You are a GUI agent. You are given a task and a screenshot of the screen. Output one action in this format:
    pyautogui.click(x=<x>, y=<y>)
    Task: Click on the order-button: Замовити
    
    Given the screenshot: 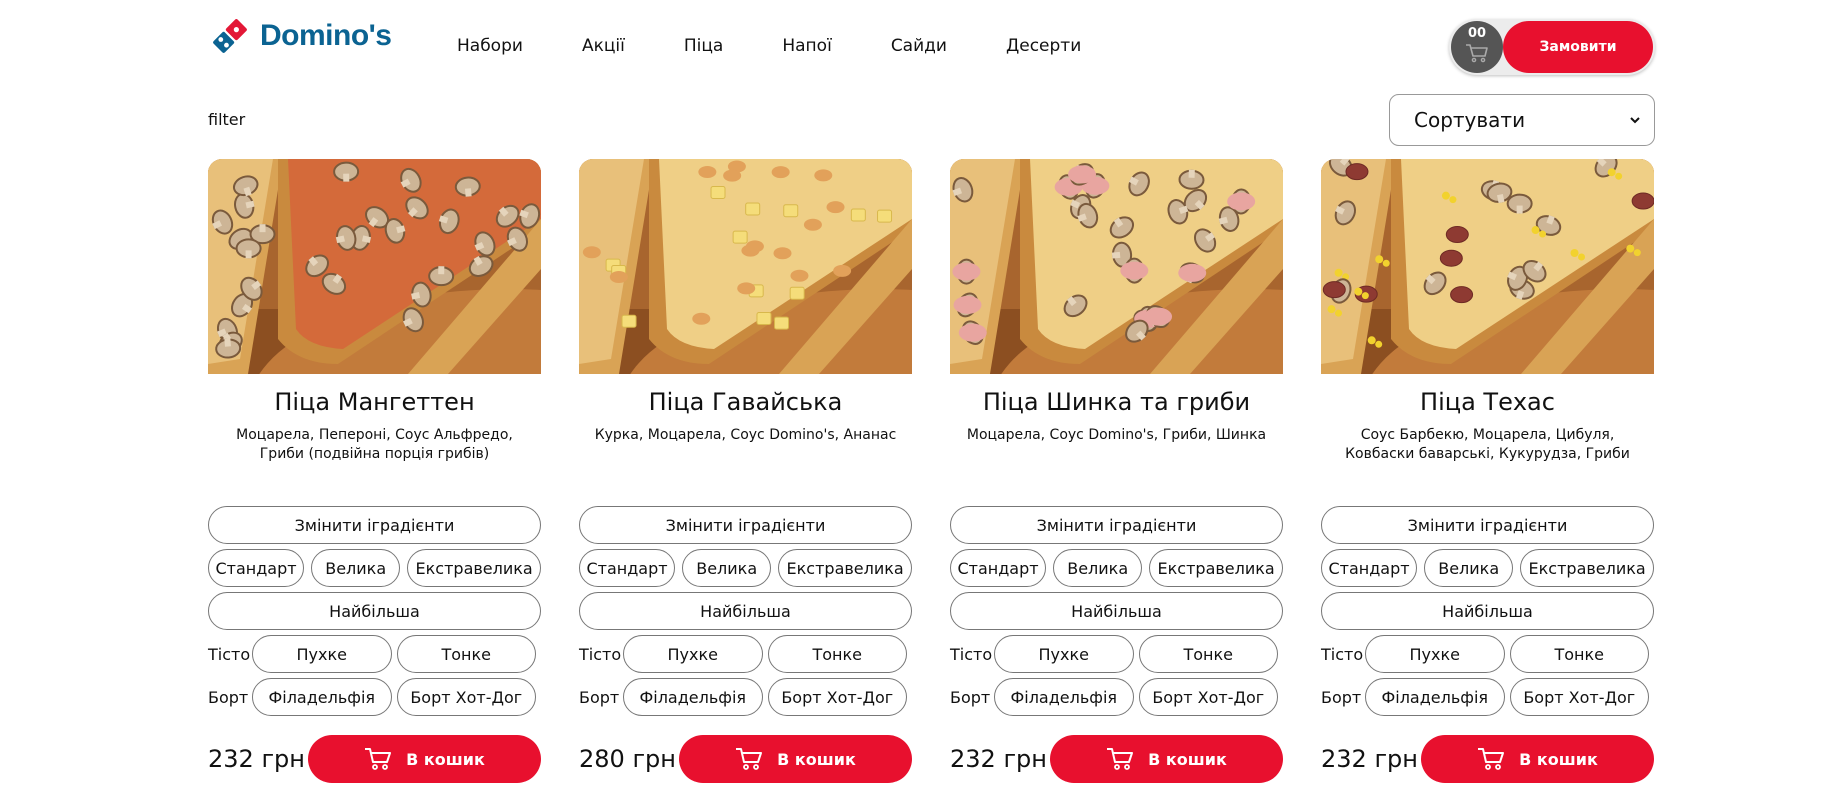 What is the action you would take?
    pyautogui.click(x=1578, y=47)
    